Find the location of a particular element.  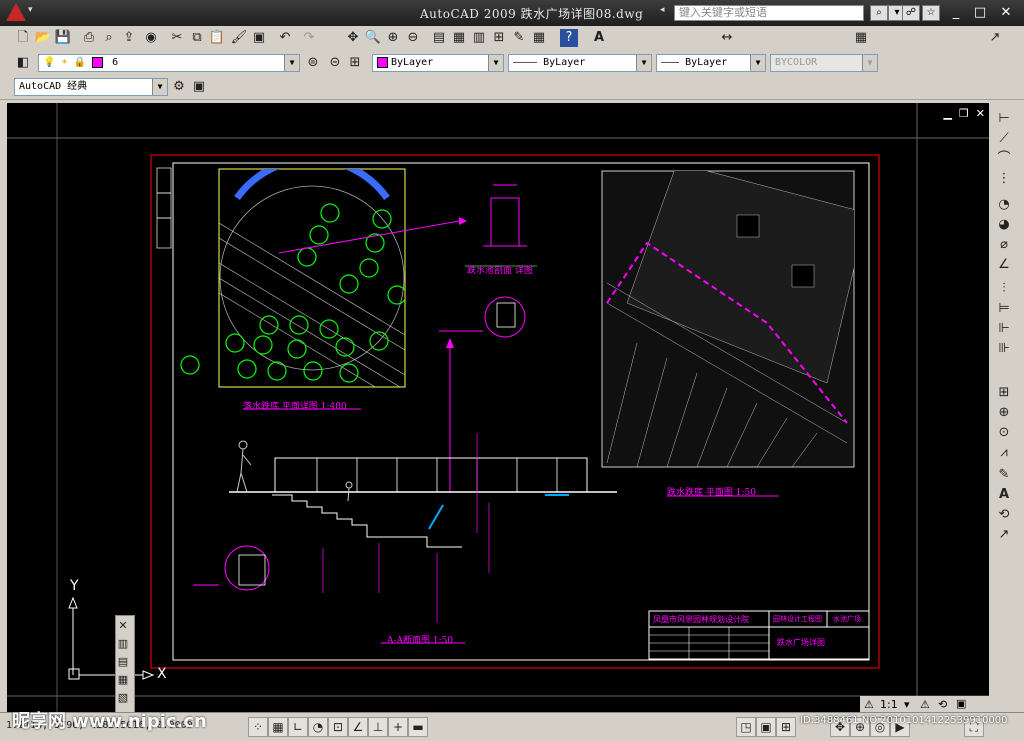

lineweight-select: ——— ByLayer ▼ is located at coordinates (711, 63).